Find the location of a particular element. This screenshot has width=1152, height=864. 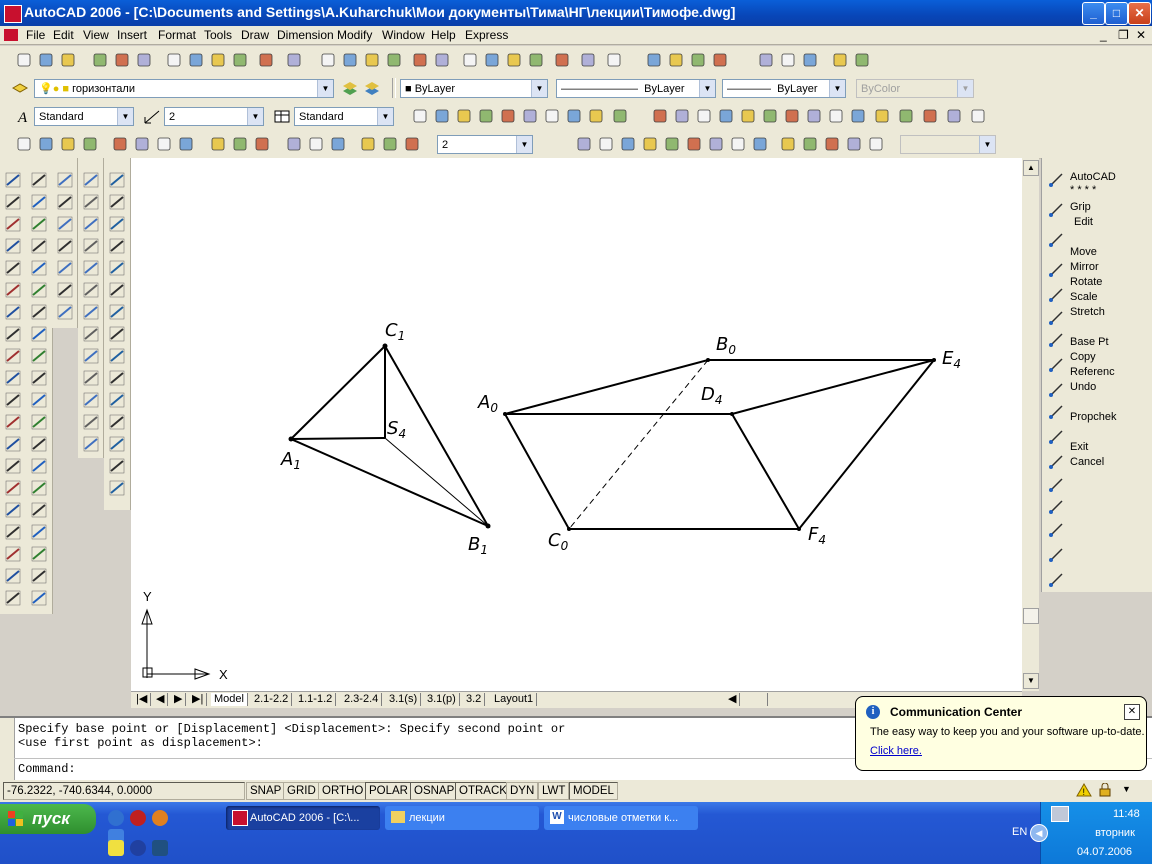

tb1-tool-24-icon is located at coordinates (614, 60).